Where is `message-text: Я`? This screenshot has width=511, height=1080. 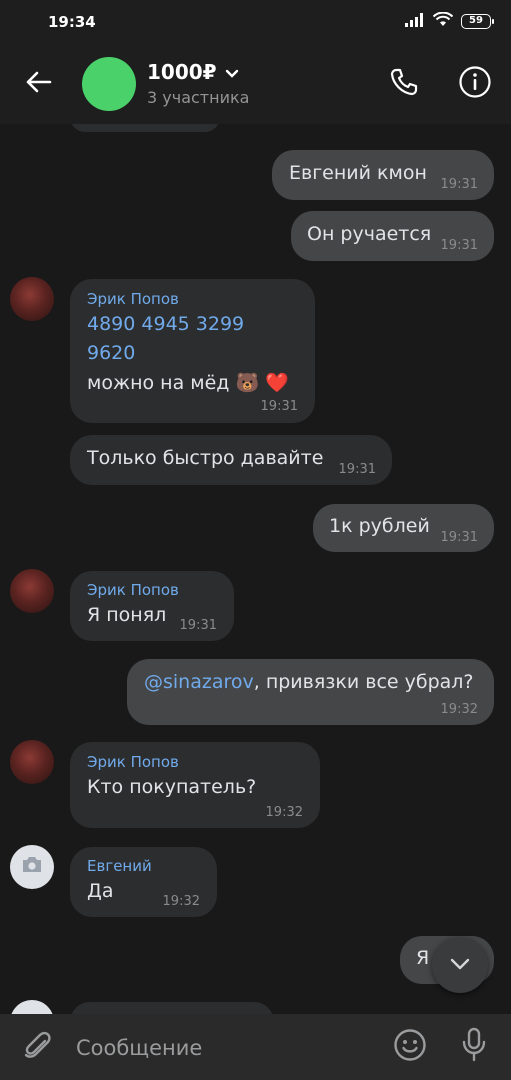
message-text: Я is located at coordinates (423, 958).